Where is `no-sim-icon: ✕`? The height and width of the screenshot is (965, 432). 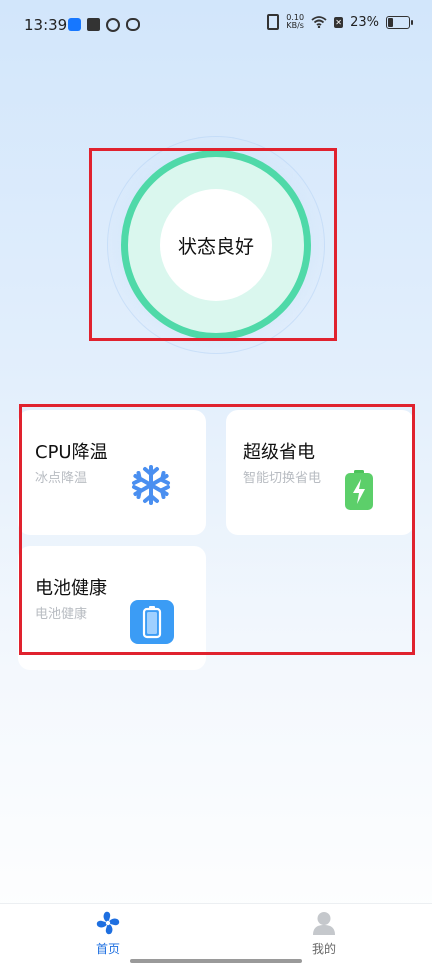 no-sim-icon: ✕ is located at coordinates (339, 22).